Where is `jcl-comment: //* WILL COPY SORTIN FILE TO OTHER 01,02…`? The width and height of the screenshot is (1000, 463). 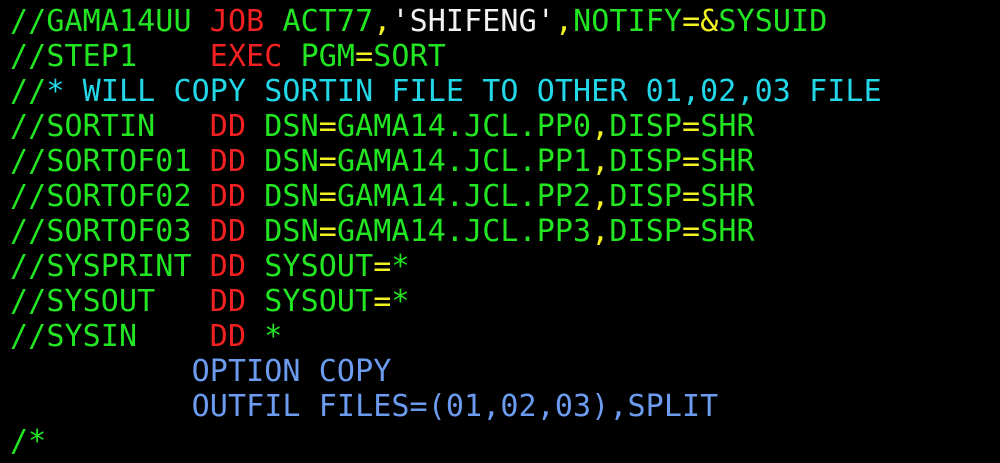 jcl-comment: //* WILL COPY SORTIN FILE TO OTHER 01,02… is located at coordinates (446, 91).